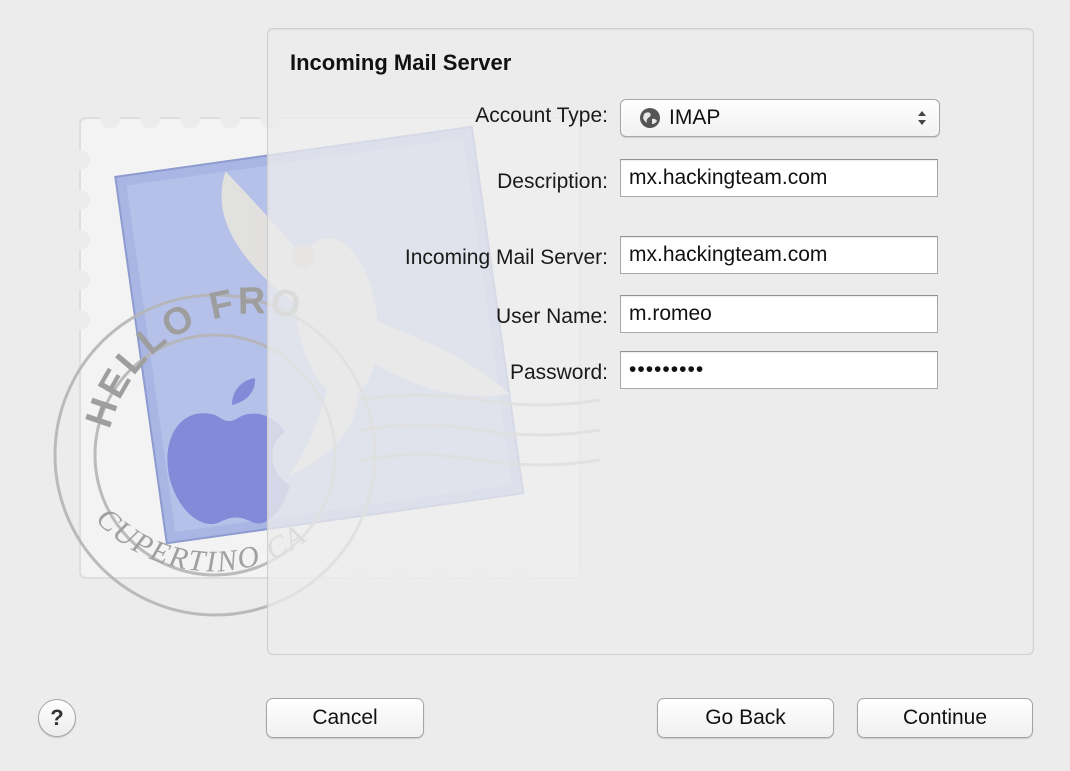  Describe the element at coordinates (506, 257) in the screenshot. I see `incoming-mail-server-label: Incoming Mail Server:` at that location.